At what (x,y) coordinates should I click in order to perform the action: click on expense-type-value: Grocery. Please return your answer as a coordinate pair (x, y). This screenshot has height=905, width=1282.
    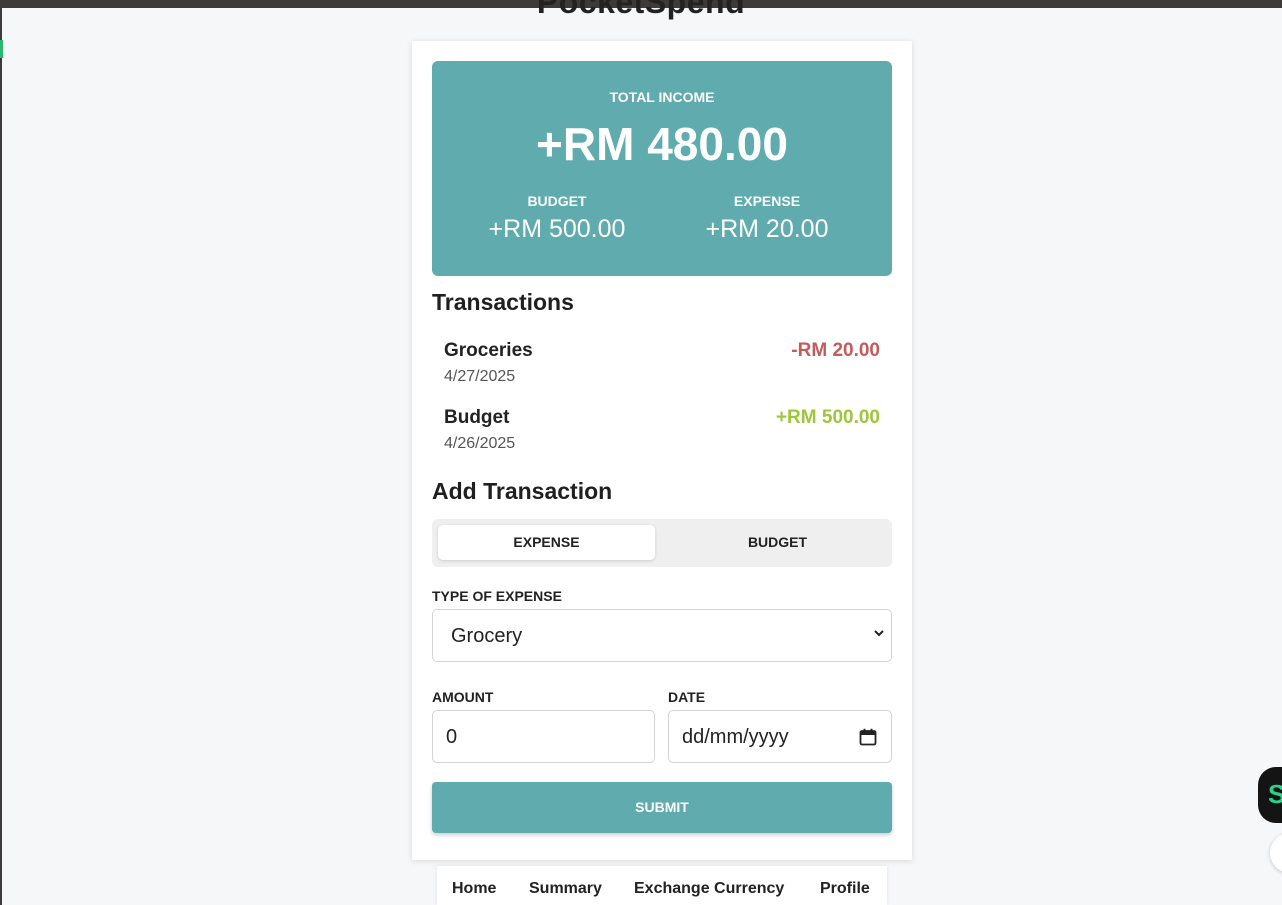
    Looking at the image, I should click on (487, 636).